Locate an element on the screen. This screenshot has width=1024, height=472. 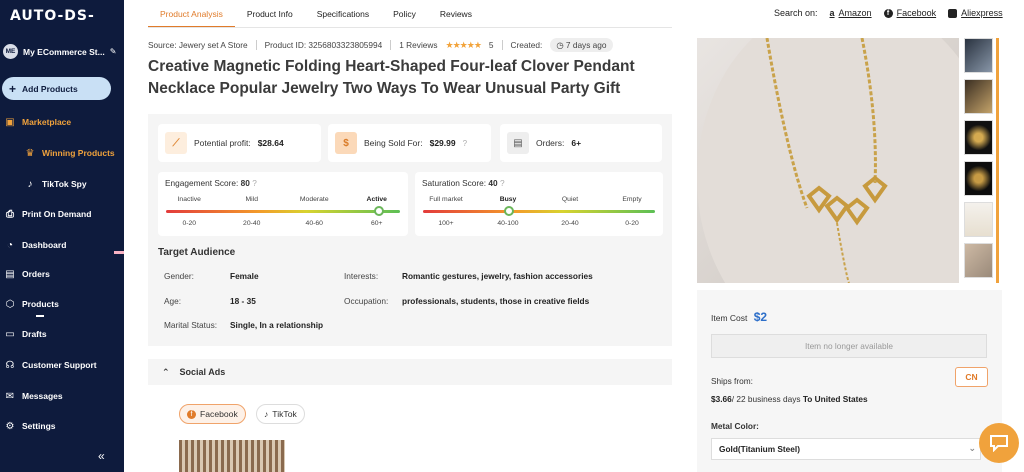
tiktok-ads-tab: ♪ TikTok is located at coordinates (280, 414).